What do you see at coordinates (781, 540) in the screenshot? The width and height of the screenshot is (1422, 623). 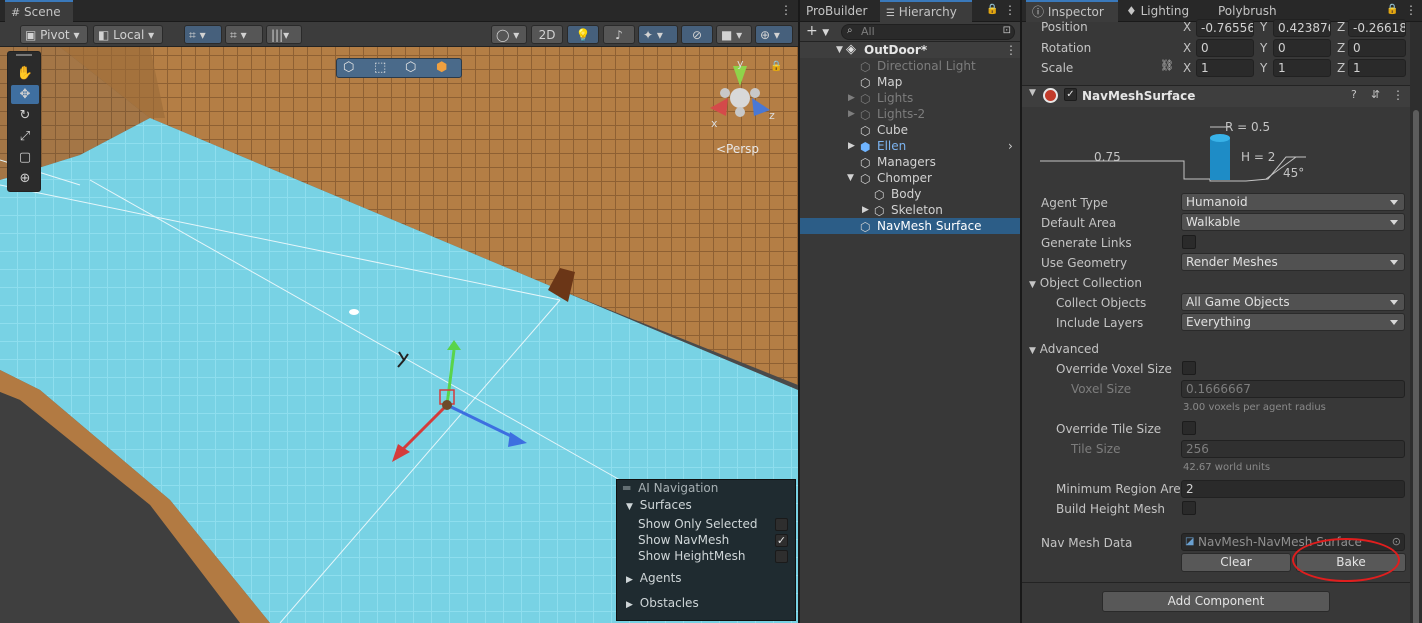 I see `show-navmesh-checkbox: ✓` at bounding box center [781, 540].